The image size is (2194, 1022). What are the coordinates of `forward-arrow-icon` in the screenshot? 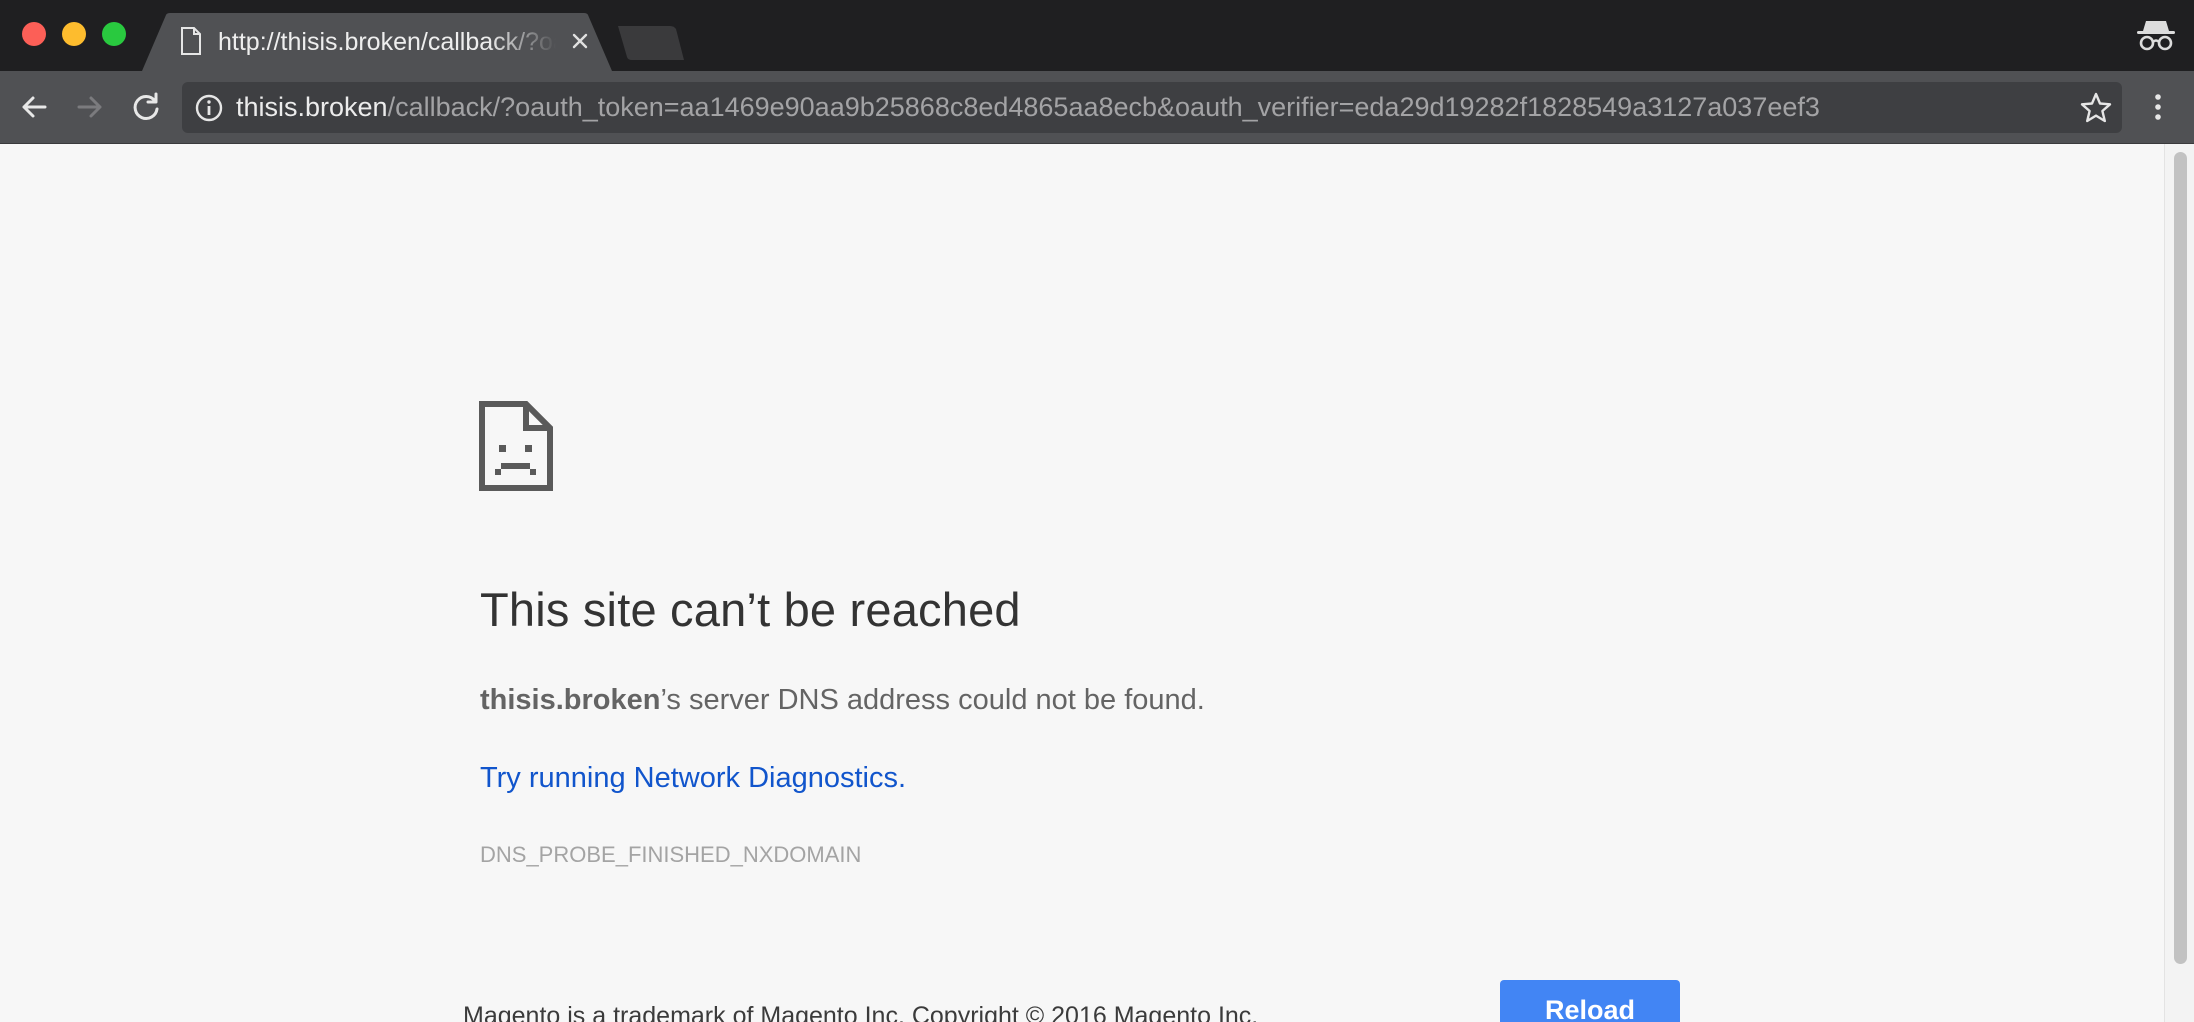 It's located at (89, 107).